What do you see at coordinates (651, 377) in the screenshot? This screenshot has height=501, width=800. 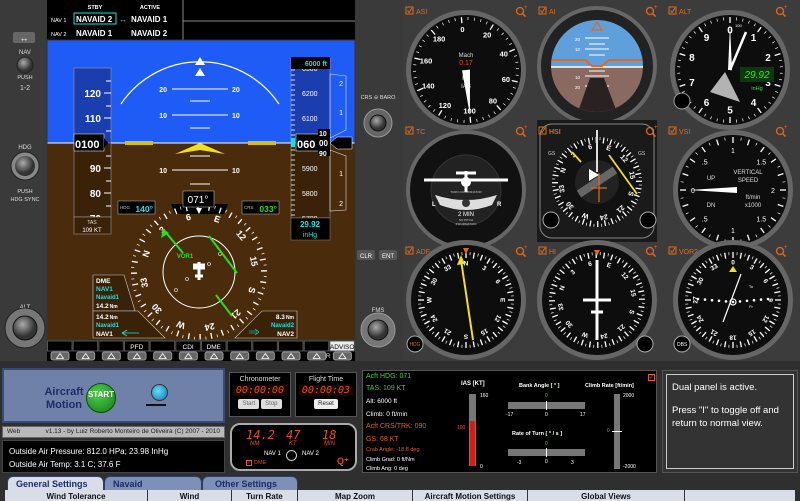 I see `flight-data-checkbox: ✓` at bounding box center [651, 377].